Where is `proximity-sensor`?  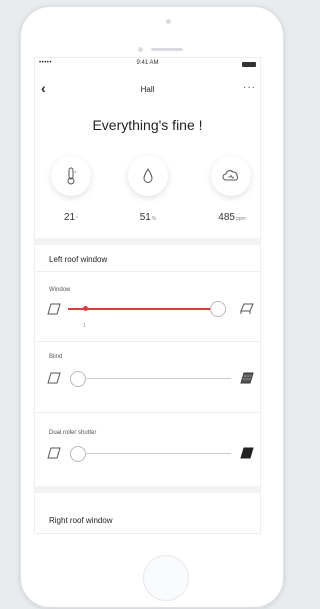
proximity-sensor is located at coordinates (140, 49).